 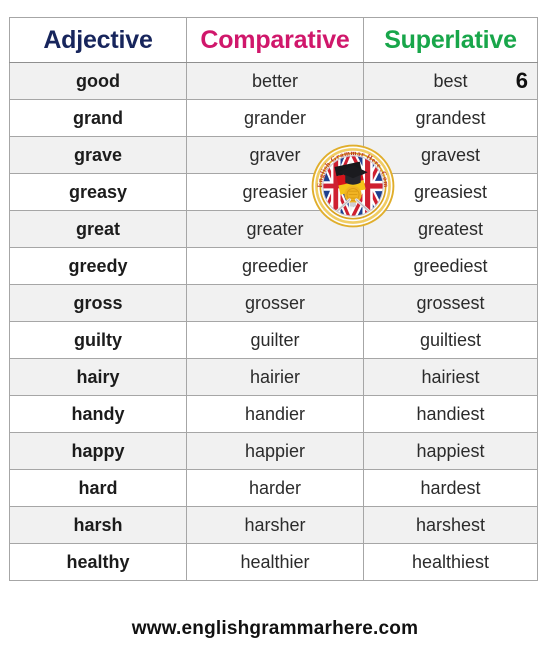 What do you see at coordinates (98, 562) in the screenshot?
I see `cell-adjective: healthy` at bounding box center [98, 562].